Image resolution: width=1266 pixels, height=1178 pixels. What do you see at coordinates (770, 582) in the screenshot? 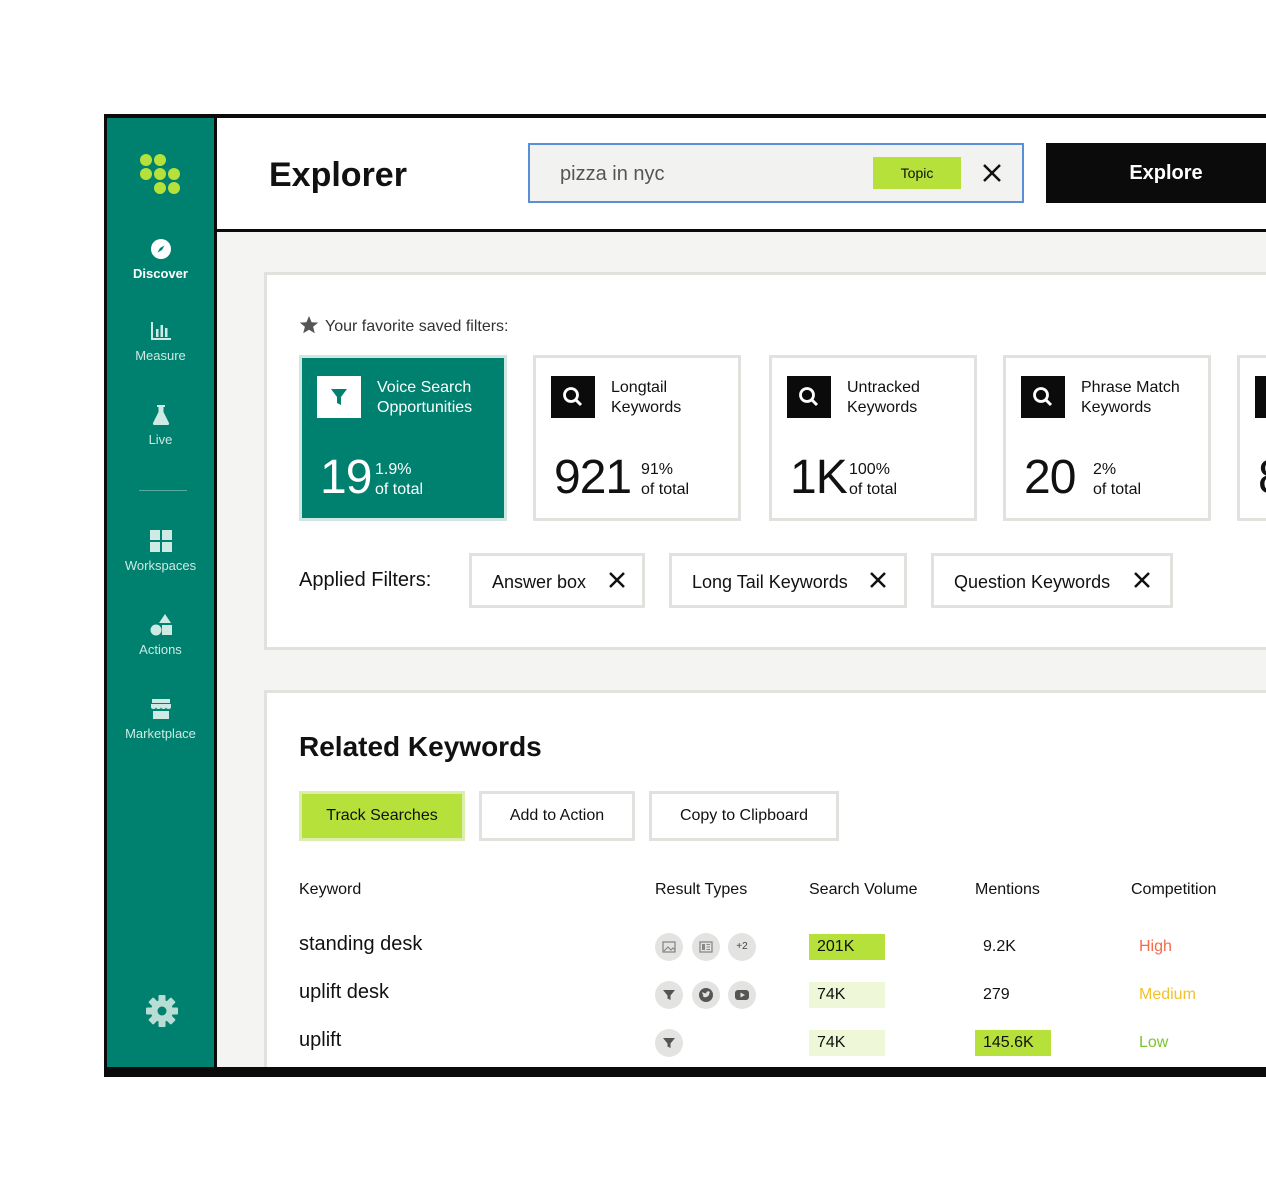
I see `applied-filter-label: Long Tail Keywords` at bounding box center [770, 582].